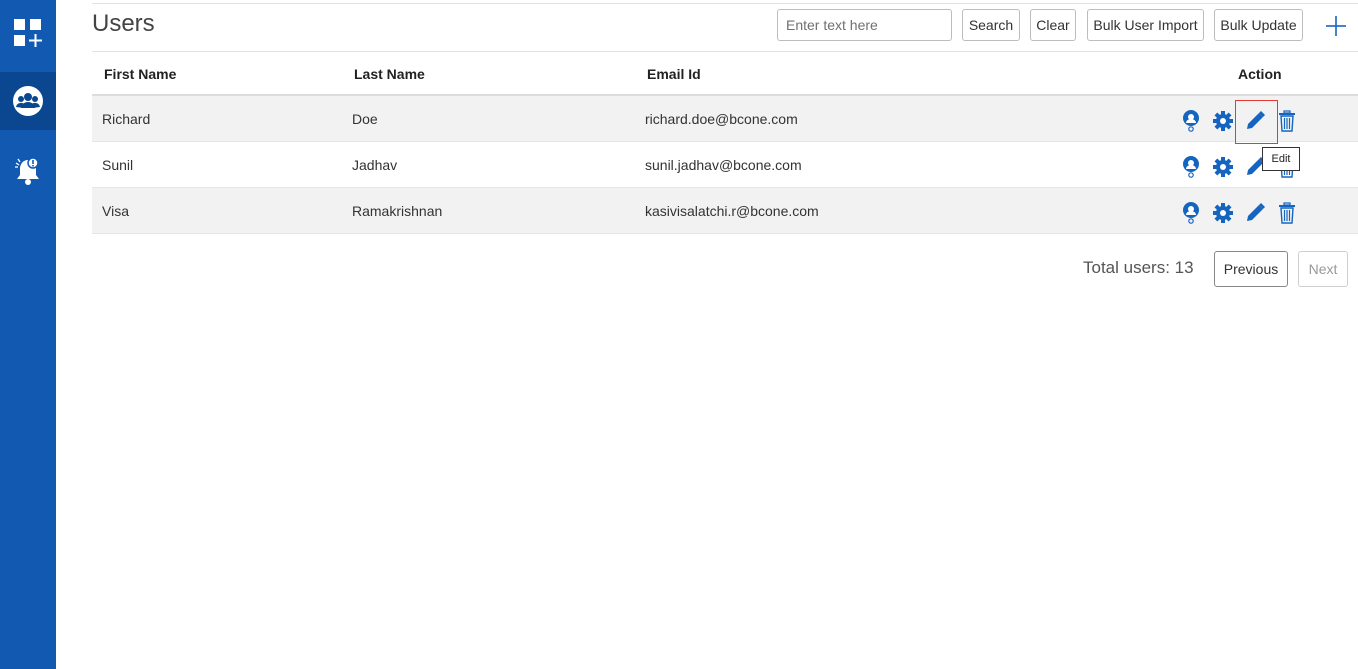  Describe the element at coordinates (1260, 74) in the screenshot. I see `column-header-action: Action` at that location.